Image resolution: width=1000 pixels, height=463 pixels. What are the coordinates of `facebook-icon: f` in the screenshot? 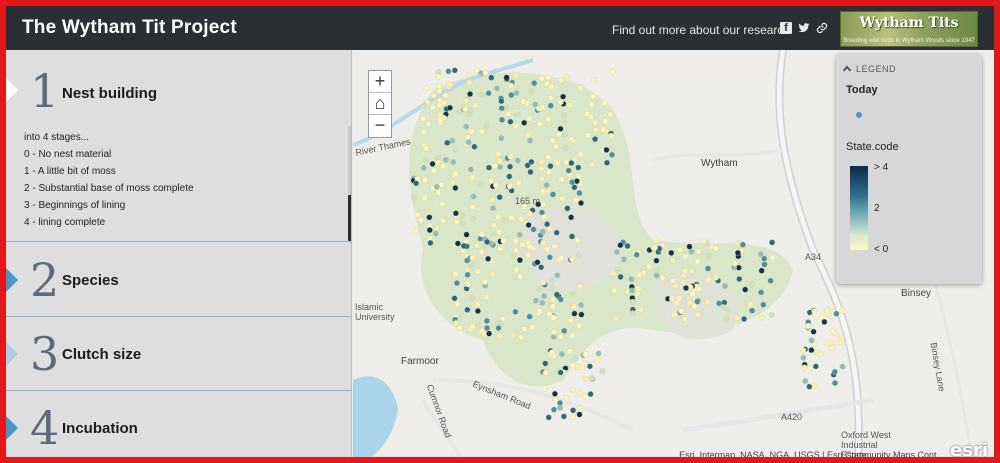 It's located at (786, 28).